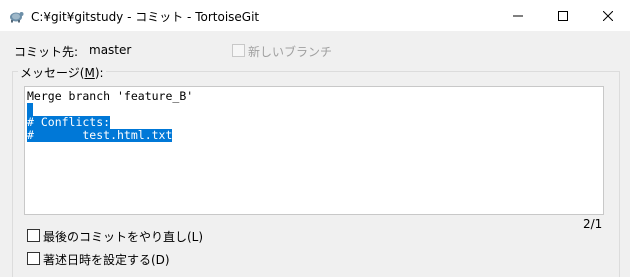 The height and width of the screenshot is (277, 630). Describe the element at coordinates (123, 236) in the screenshot. I see `amend-last-commit-label: 最後のコミットをやり直し(L)` at that location.